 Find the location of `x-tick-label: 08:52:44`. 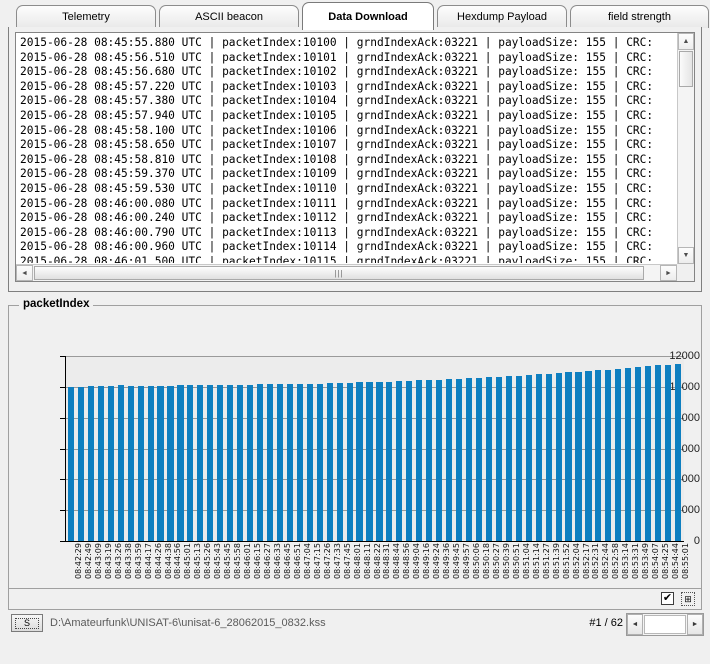

x-tick-label: 08:52:44 is located at coordinates (606, 561).